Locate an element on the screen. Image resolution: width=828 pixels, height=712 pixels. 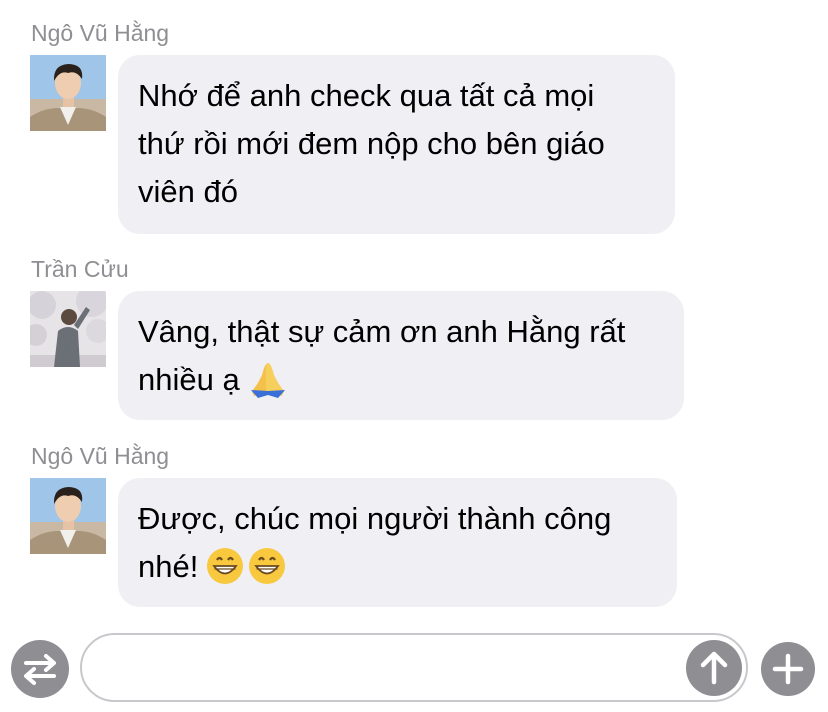
message-bubble: Được, chúc mọi người thành công nhé! is located at coordinates (397, 542).